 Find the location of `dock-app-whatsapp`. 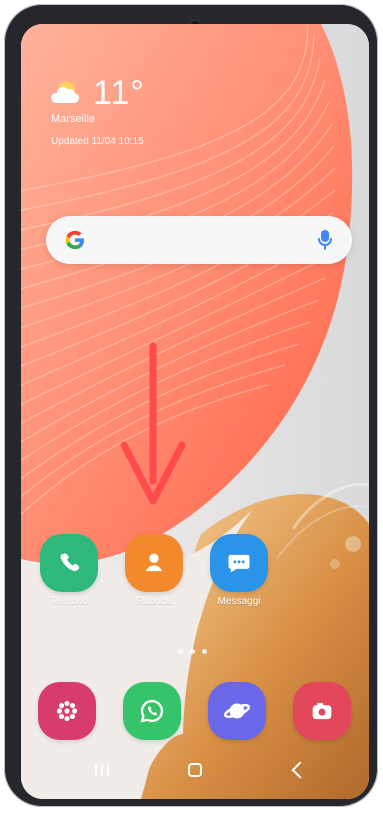

dock-app-whatsapp is located at coordinates (152, 711).